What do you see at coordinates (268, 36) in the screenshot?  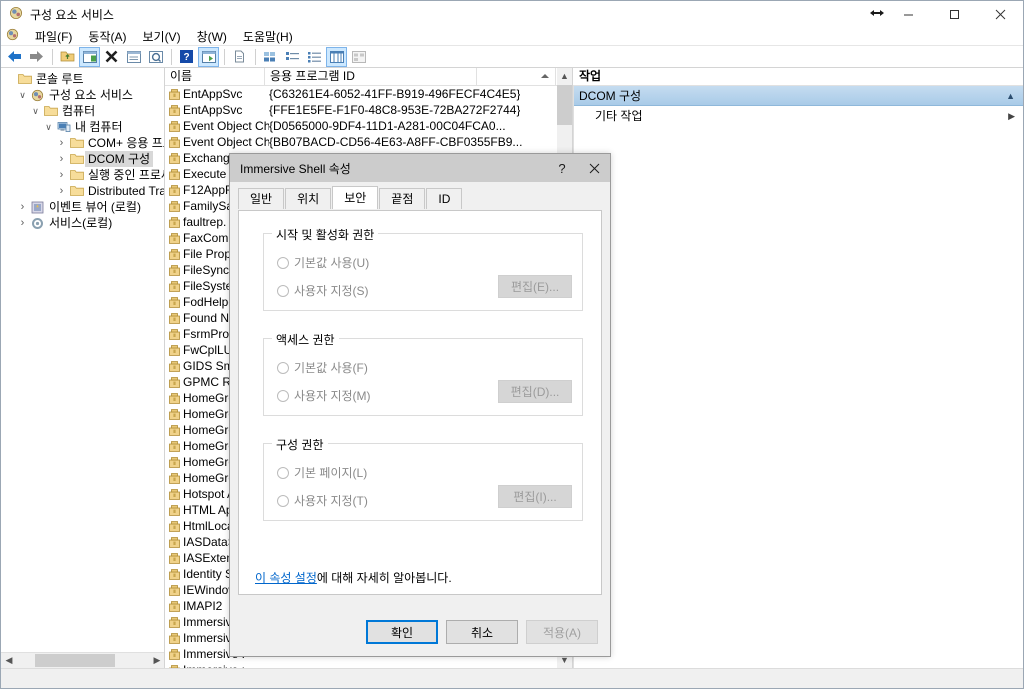 I see `menu-item-help: 도움말(H)` at bounding box center [268, 36].